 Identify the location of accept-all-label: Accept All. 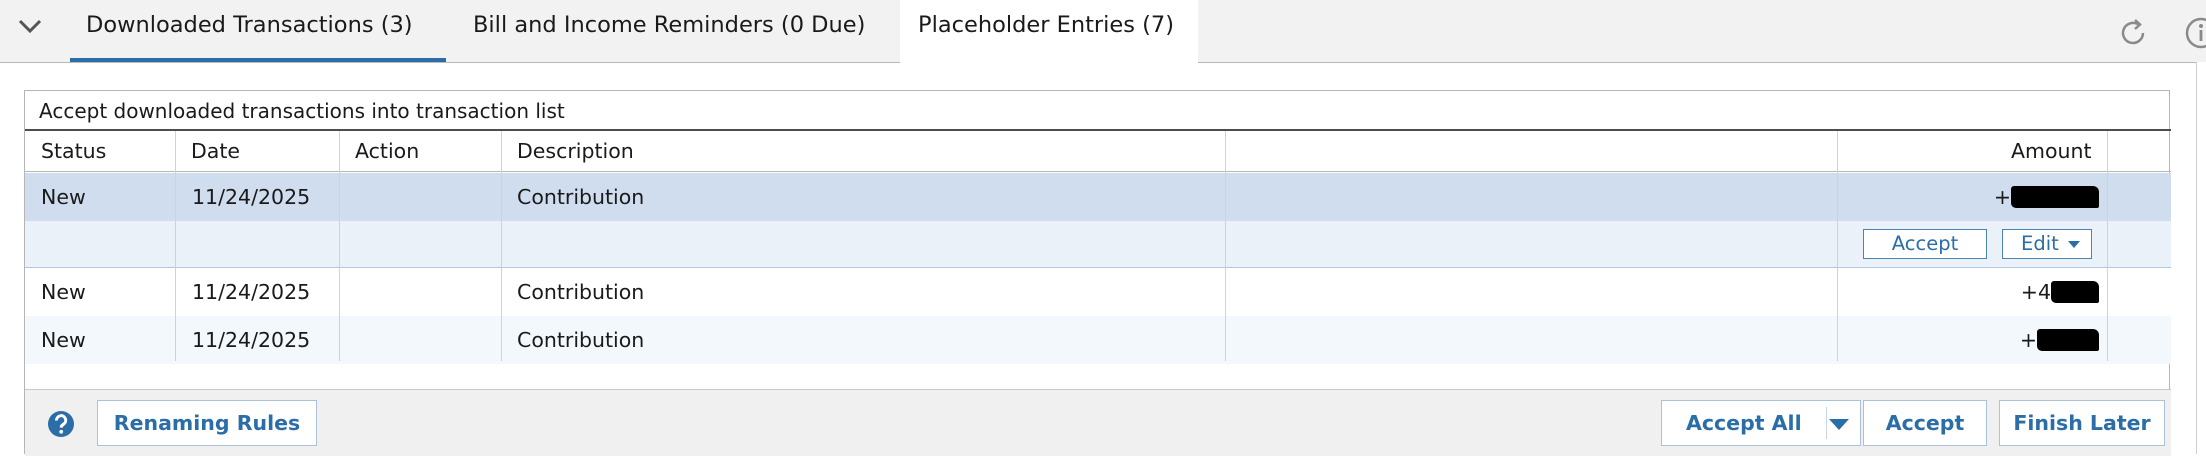
(1744, 423).